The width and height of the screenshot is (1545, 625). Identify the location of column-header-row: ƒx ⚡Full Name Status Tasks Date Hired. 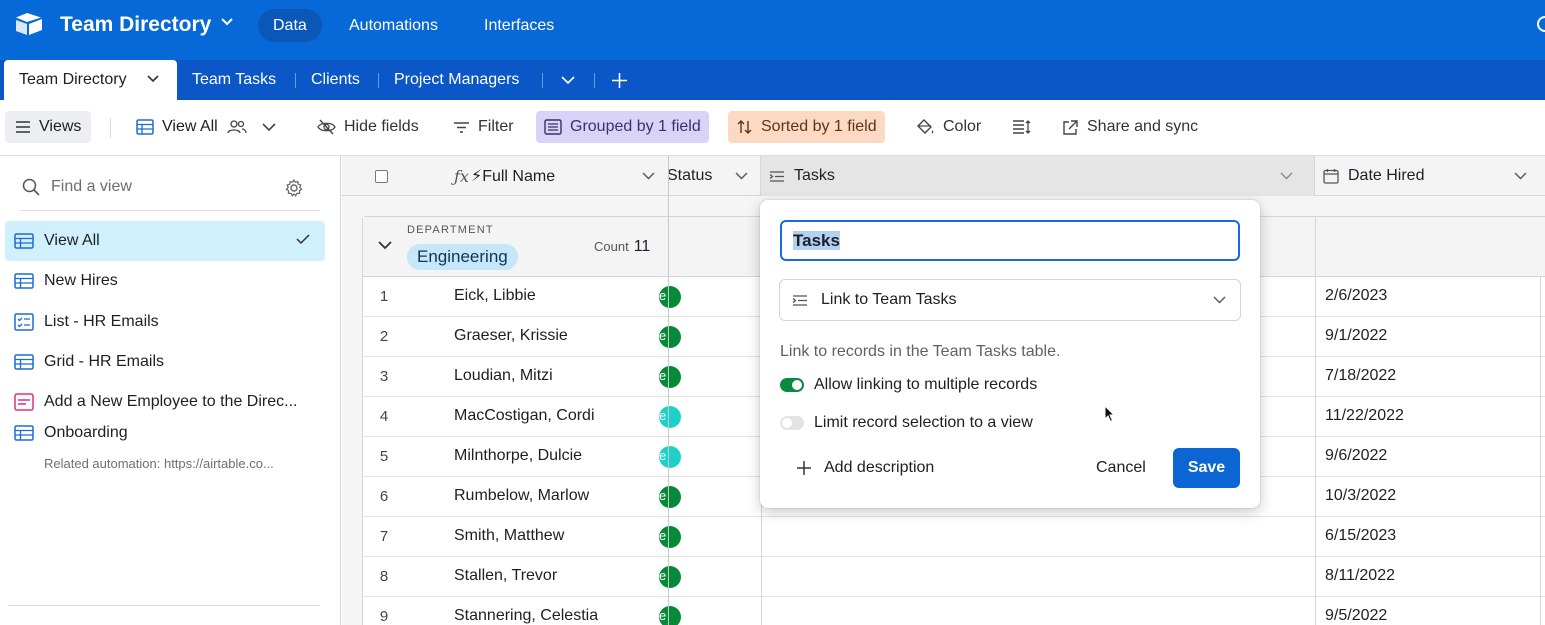
(943, 176).